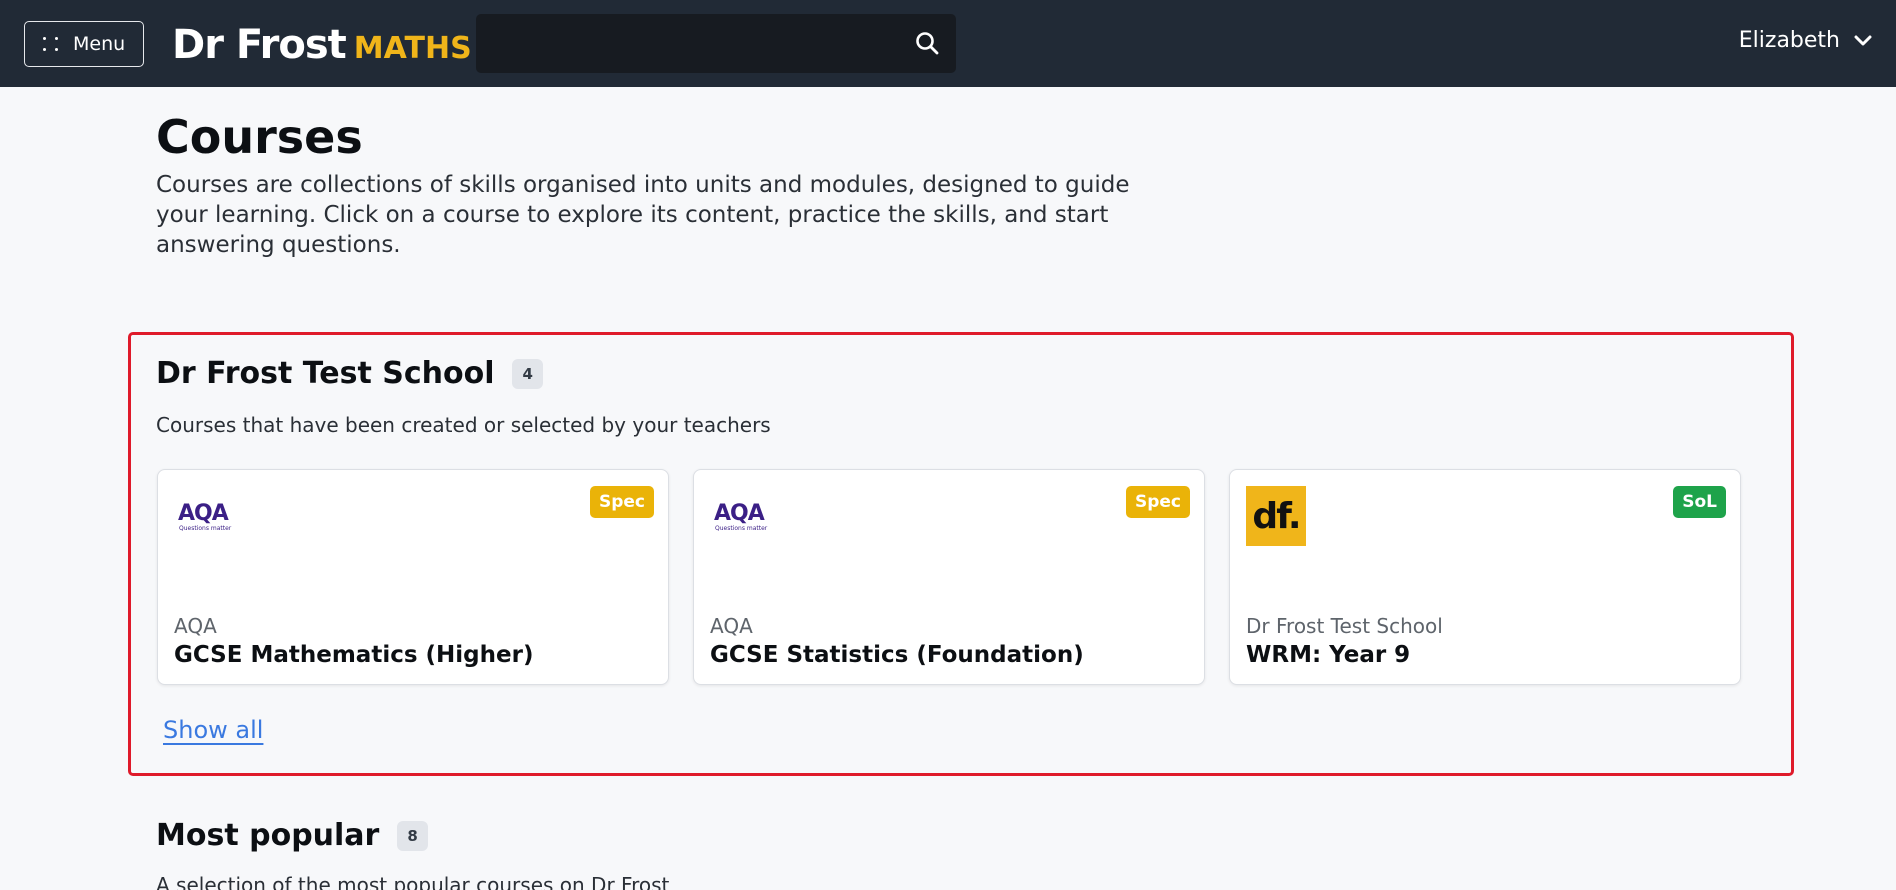 Image resolution: width=1896 pixels, height=890 pixels. I want to click on chevron-down-icon, so click(1863, 40).